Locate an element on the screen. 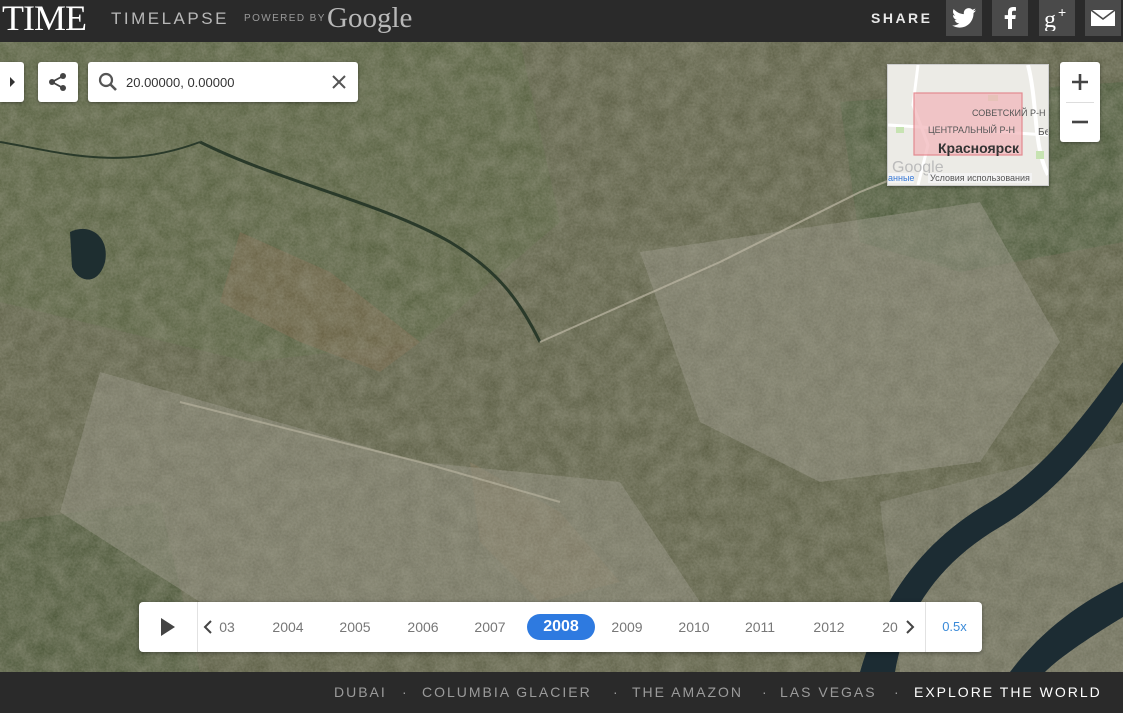 This screenshot has width=1123, height=713. footer-link-las-vegas: LAS VEGAS is located at coordinates (828, 692).